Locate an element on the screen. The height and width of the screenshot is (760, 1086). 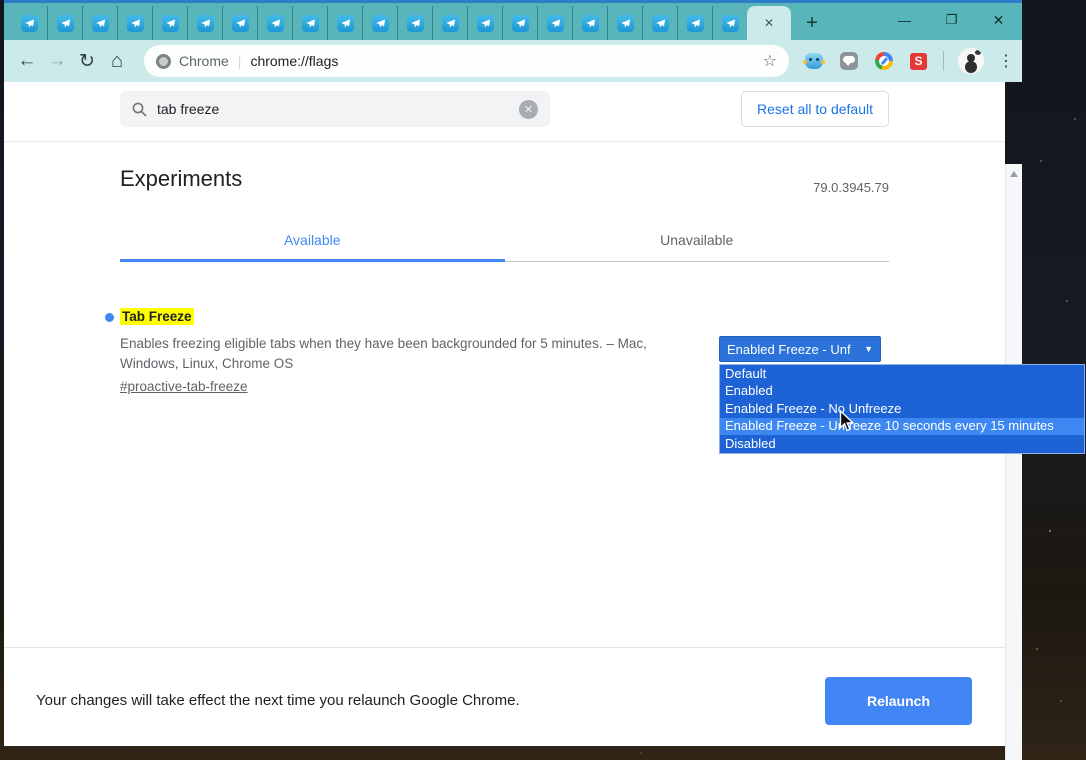
extension-s-badge-icon: S is located at coordinates (918, 61).